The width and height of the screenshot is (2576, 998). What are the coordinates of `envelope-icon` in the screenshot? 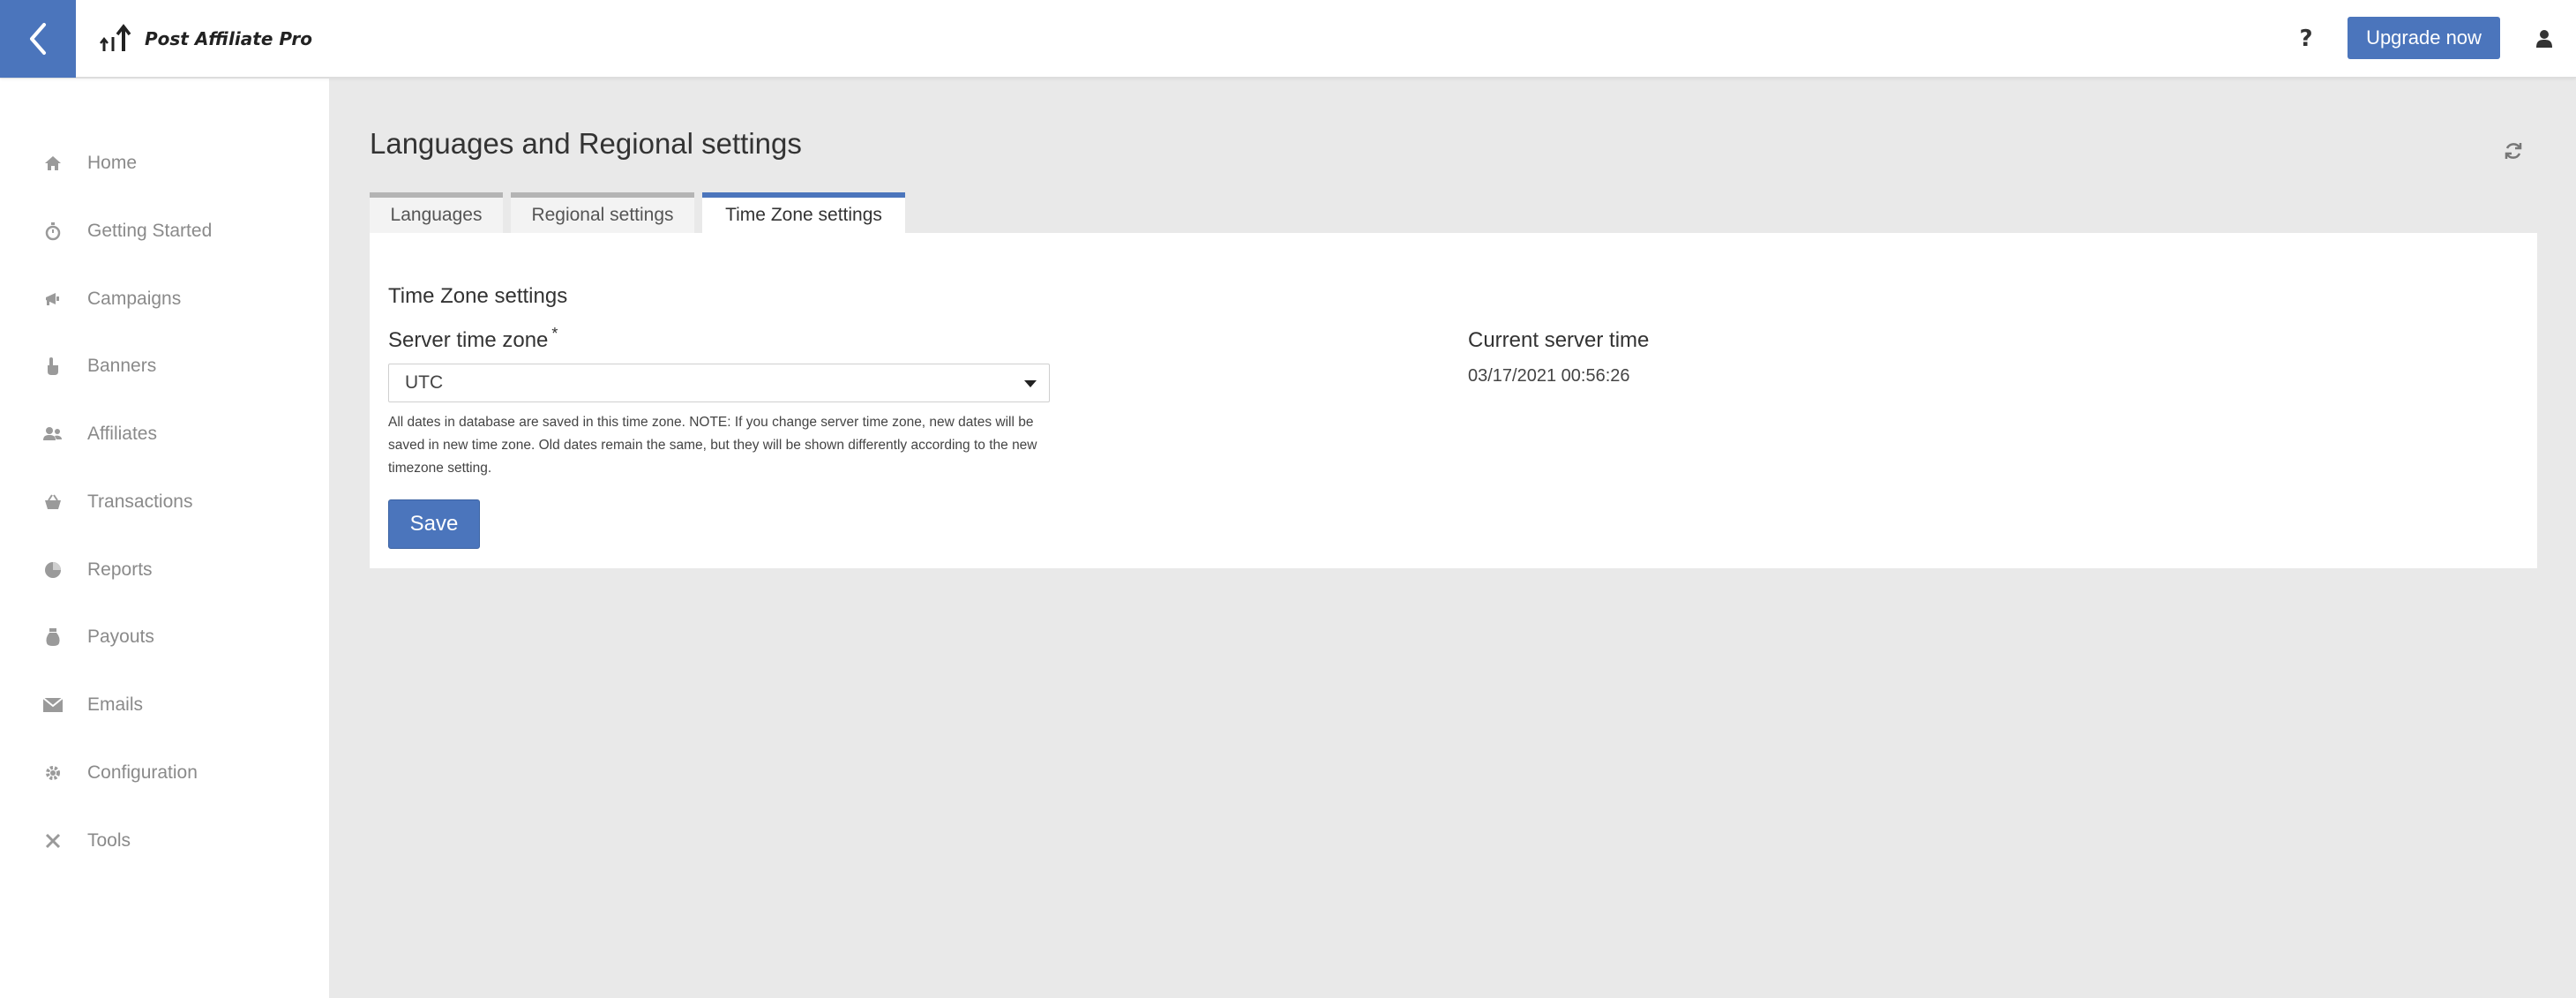 It's located at (53, 705).